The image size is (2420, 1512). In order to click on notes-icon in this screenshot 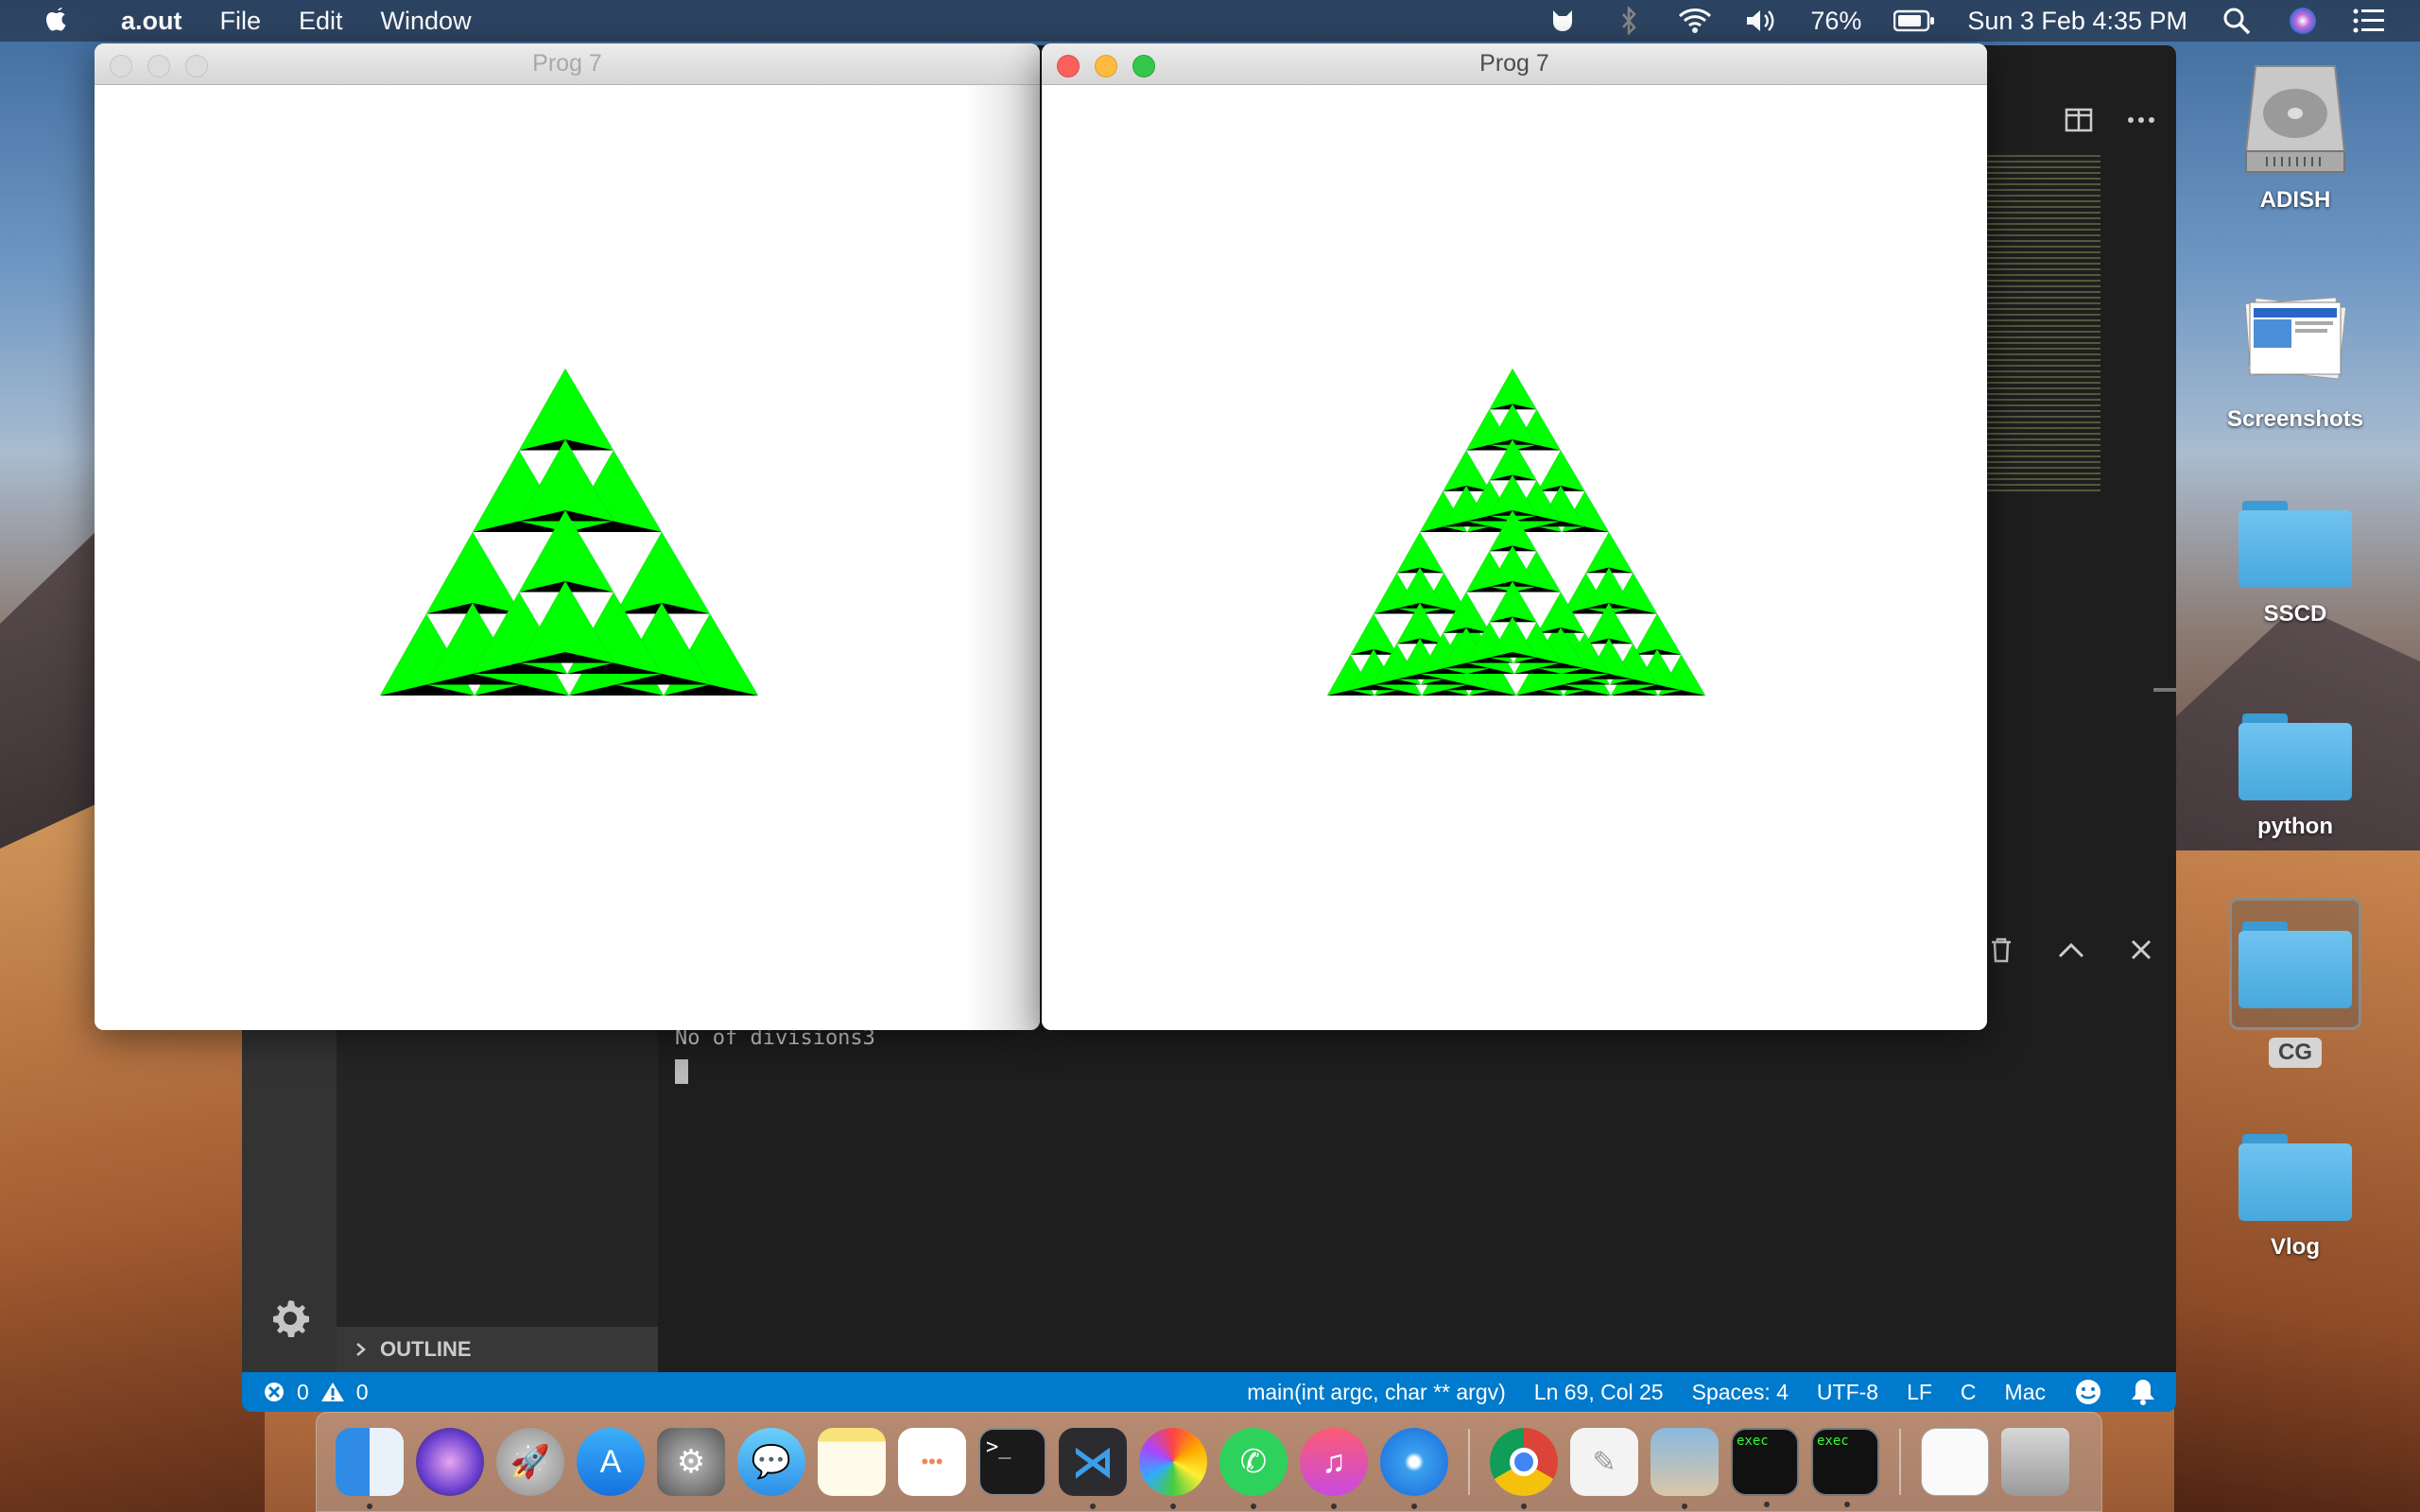, I will do `click(852, 1462)`.